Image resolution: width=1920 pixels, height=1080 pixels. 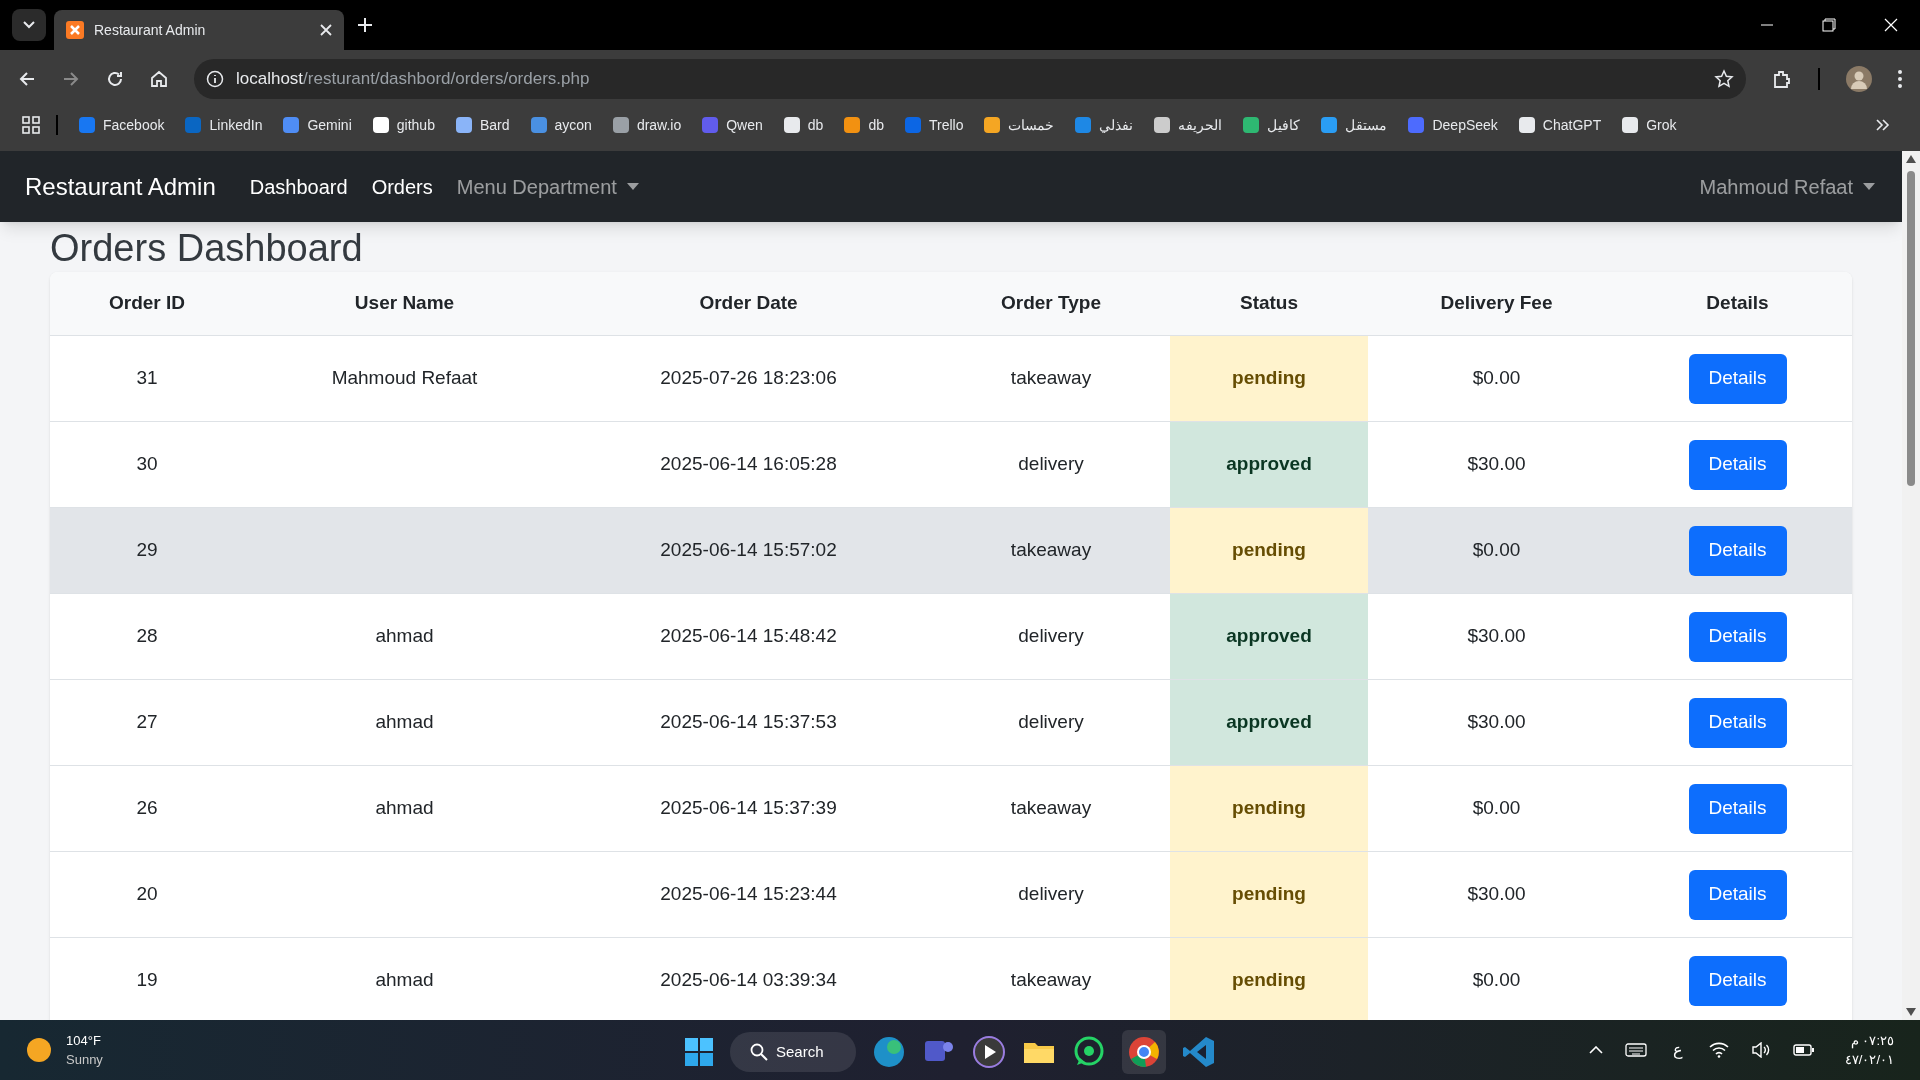 What do you see at coordinates (84, 1041) in the screenshot?
I see `temperature-text: 104°F` at bounding box center [84, 1041].